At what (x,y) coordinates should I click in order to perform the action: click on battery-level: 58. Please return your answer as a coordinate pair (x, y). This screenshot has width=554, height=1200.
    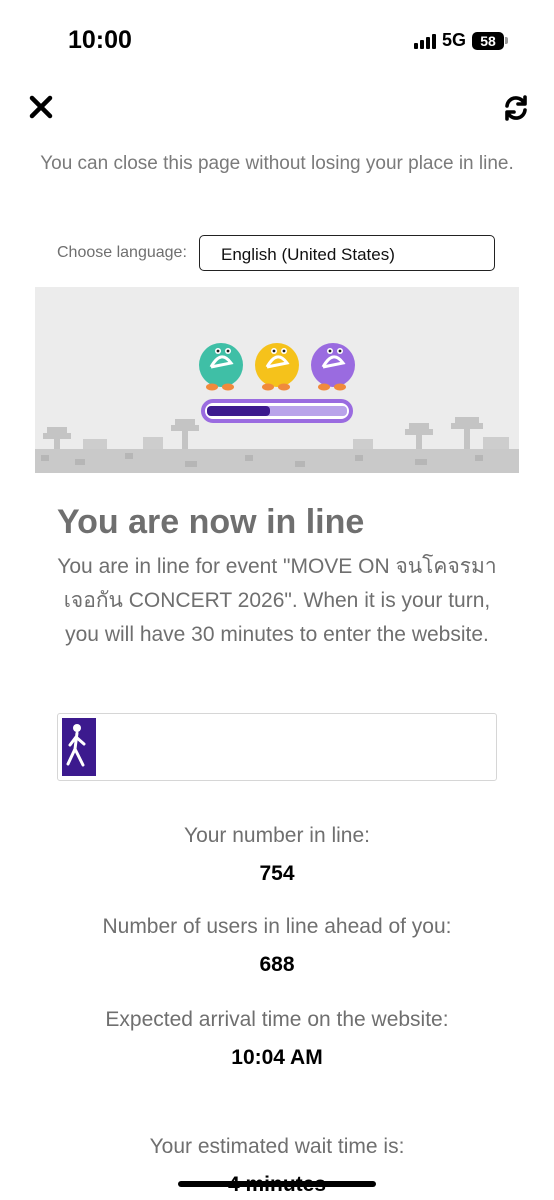
    Looking at the image, I should click on (488, 40).